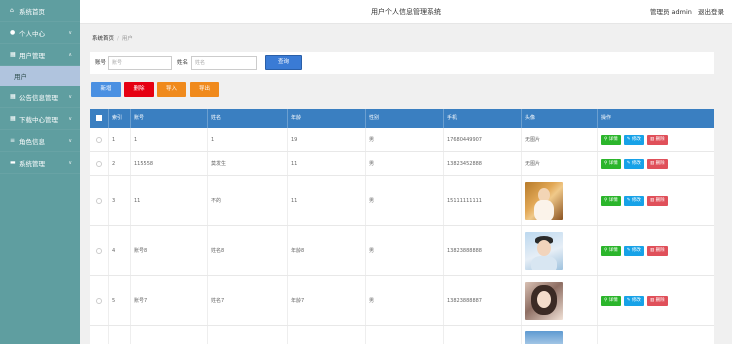  I want to click on sidebar-subitem-users: 用户, so click(40, 76).